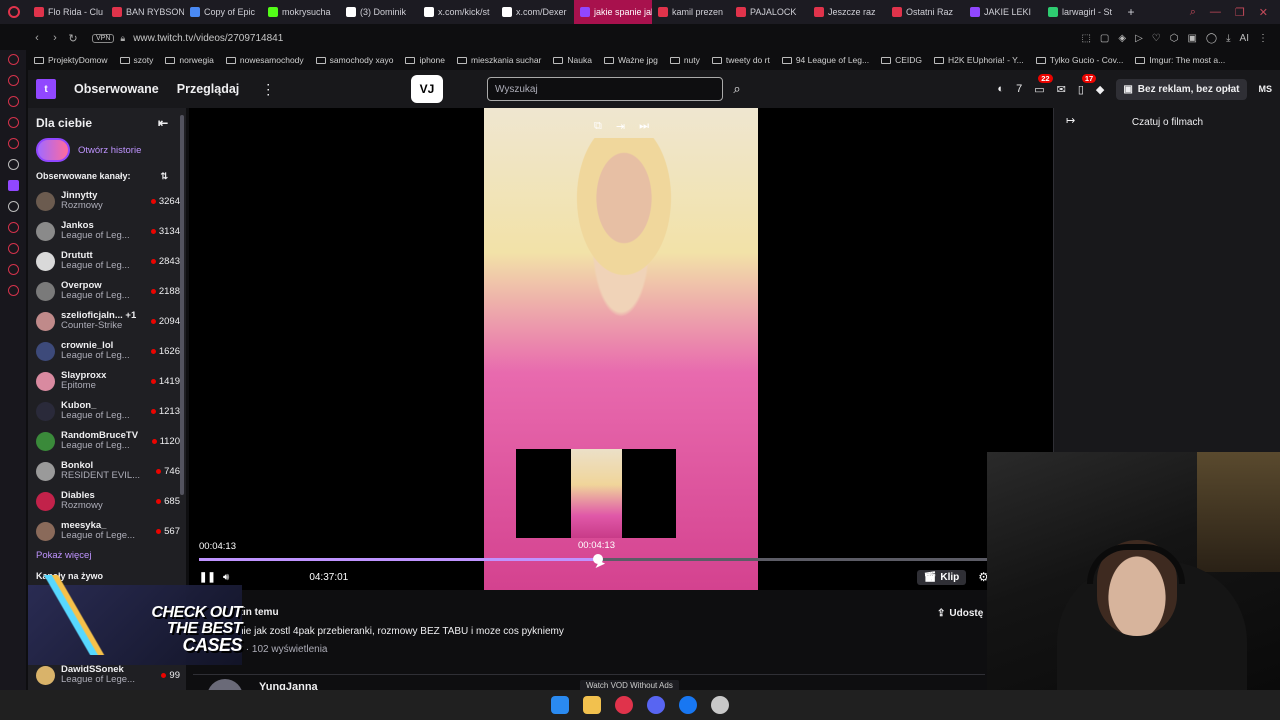 The image size is (1280, 720). Describe the element at coordinates (208, 89) in the screenshot. I see `nav-browse: Przeglądaj` at that location.